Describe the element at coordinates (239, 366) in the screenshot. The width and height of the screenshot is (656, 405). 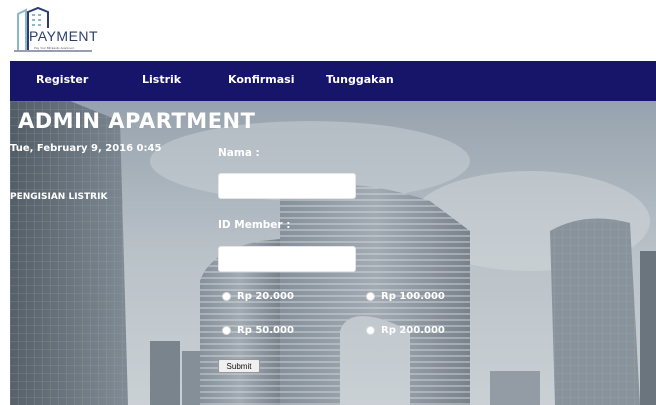
I see `submit-button: Submit` at that location.